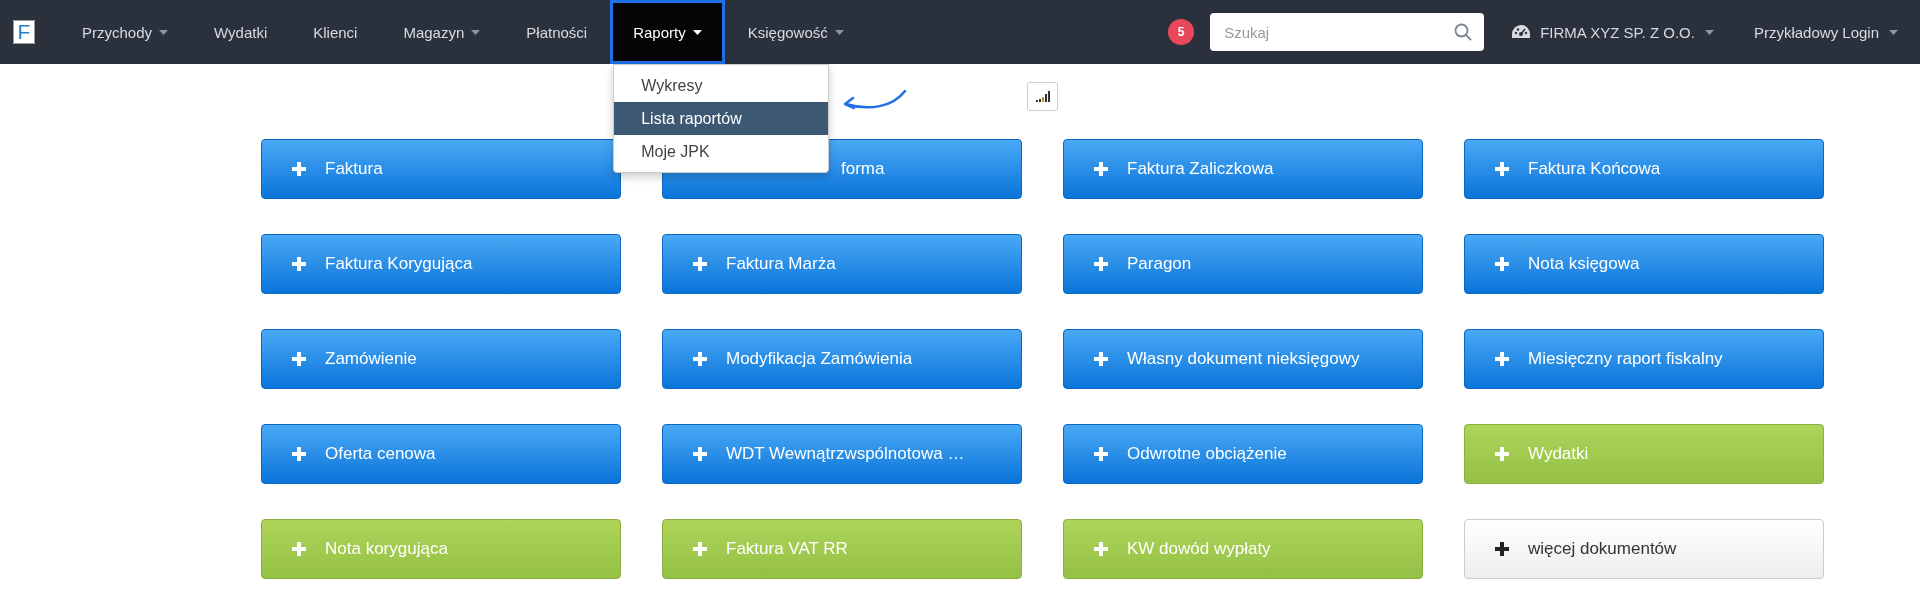 This screenshot has height=594, width=1920. I want to click on search-icon, so click(1463, 32).